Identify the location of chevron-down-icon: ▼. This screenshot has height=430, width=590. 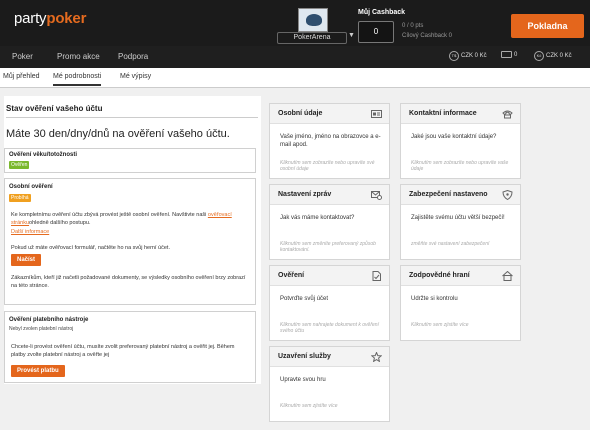
(351, 35).